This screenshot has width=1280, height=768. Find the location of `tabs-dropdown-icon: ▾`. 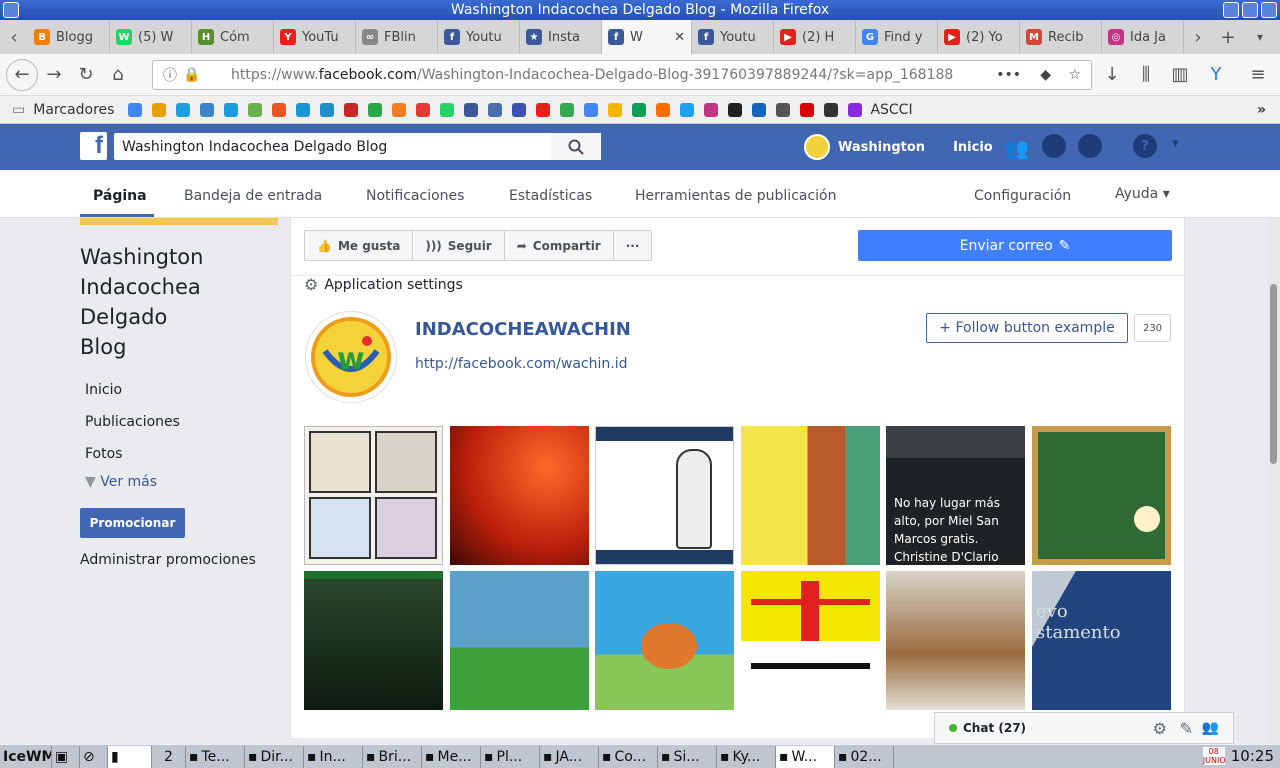

tabs-dropdown-icon: ▾ is located at coordinates (1260, 37).